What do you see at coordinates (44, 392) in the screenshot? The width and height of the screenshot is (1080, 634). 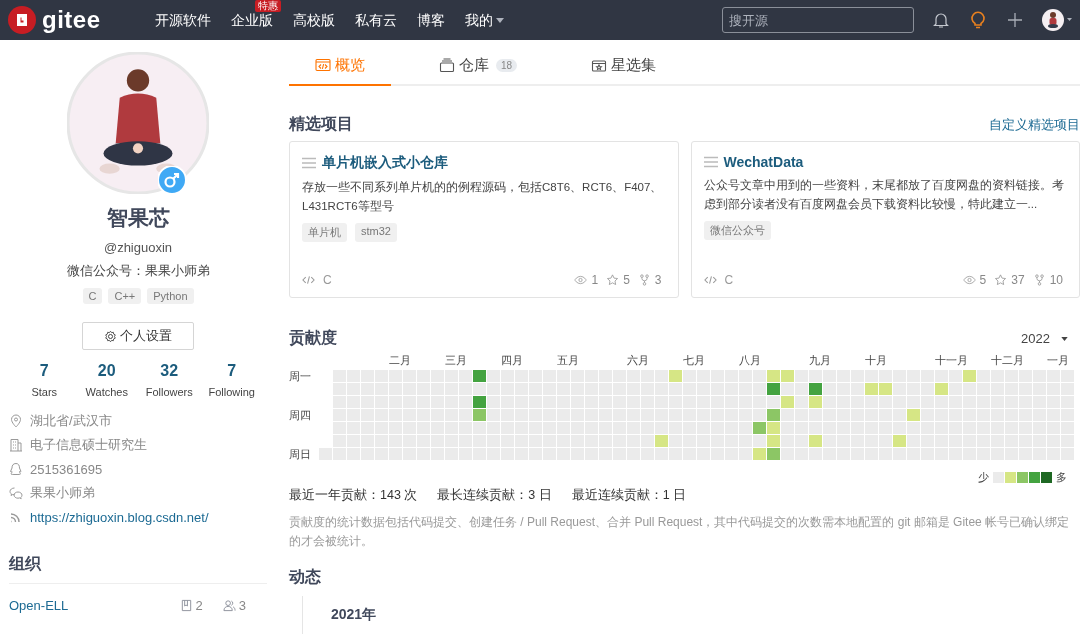 I see `stat-label: Stars` at bounding box center [44, 392].